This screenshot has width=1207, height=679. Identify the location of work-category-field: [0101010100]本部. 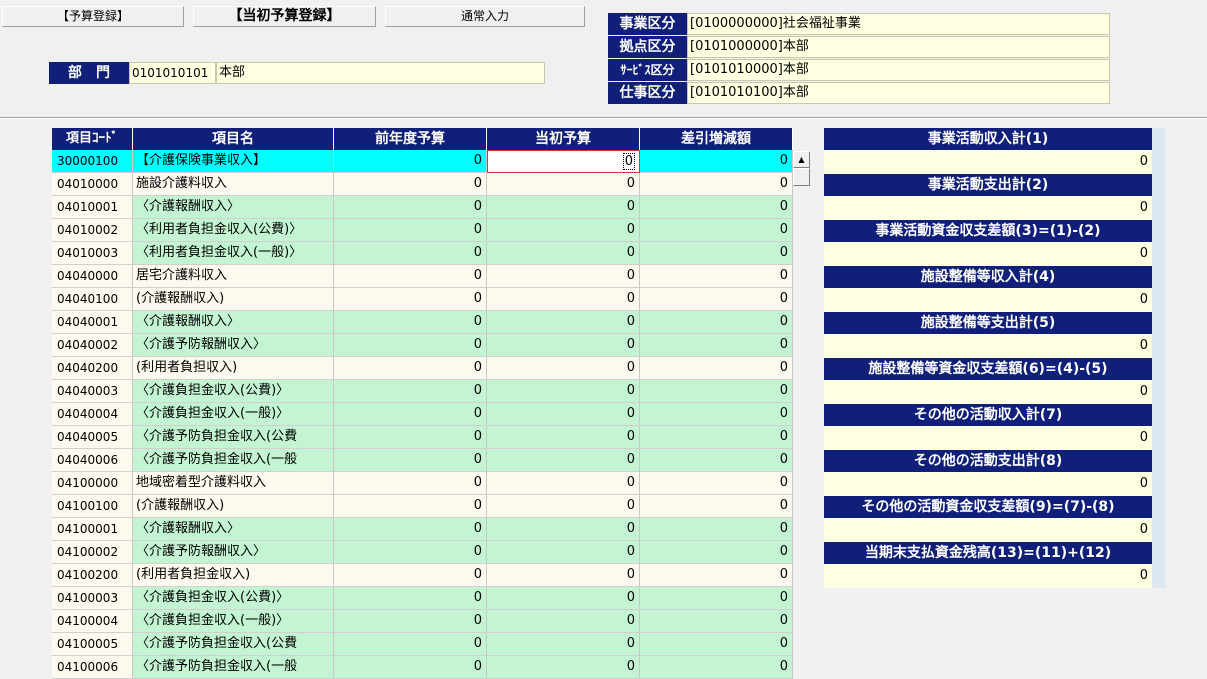
(898, 93).